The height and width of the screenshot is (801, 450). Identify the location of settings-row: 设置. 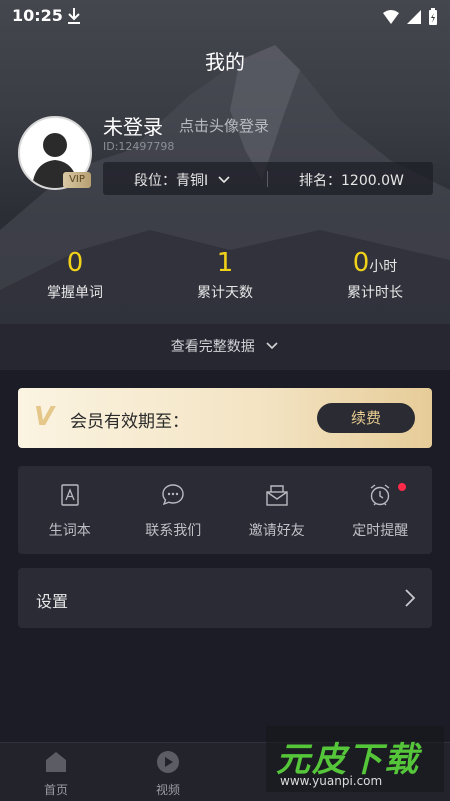
(225, 598).